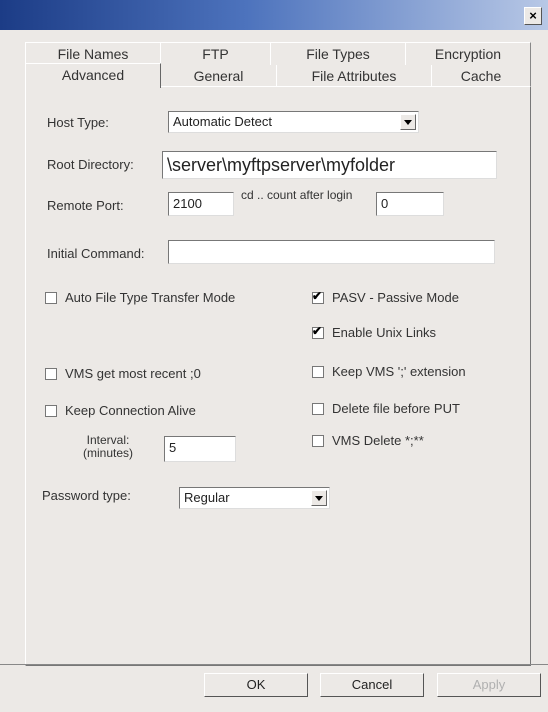 This screenshot has height=712, width=548. What do you see at coordinates (396, 408) in the screenshot?
I see `checkbox-label: Delete file before PUT` at bounding box center [396, 408].